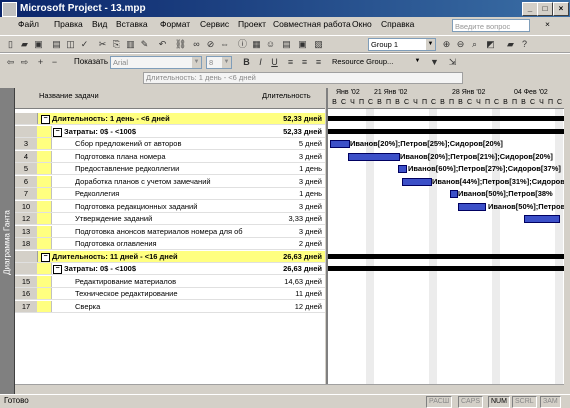  I want to click on duration-cell: 26,63 дней, so click(302, 256).